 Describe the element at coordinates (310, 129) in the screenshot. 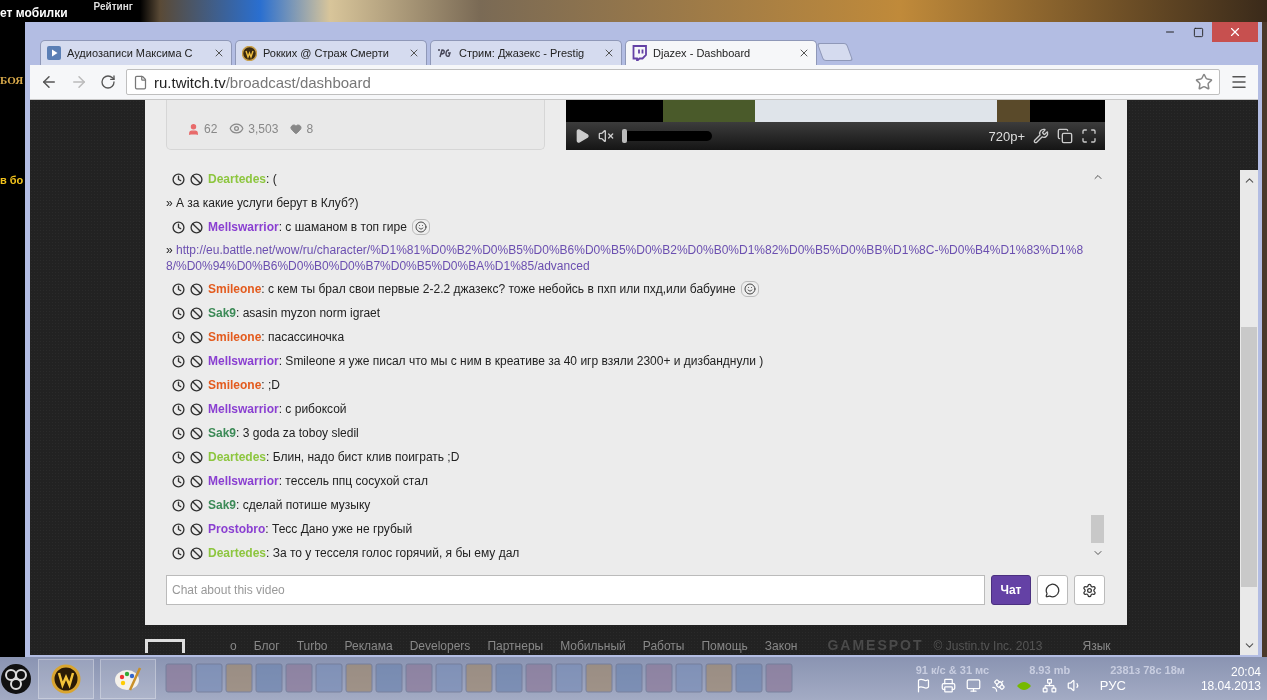

I see `stat-value: 8` at that location.